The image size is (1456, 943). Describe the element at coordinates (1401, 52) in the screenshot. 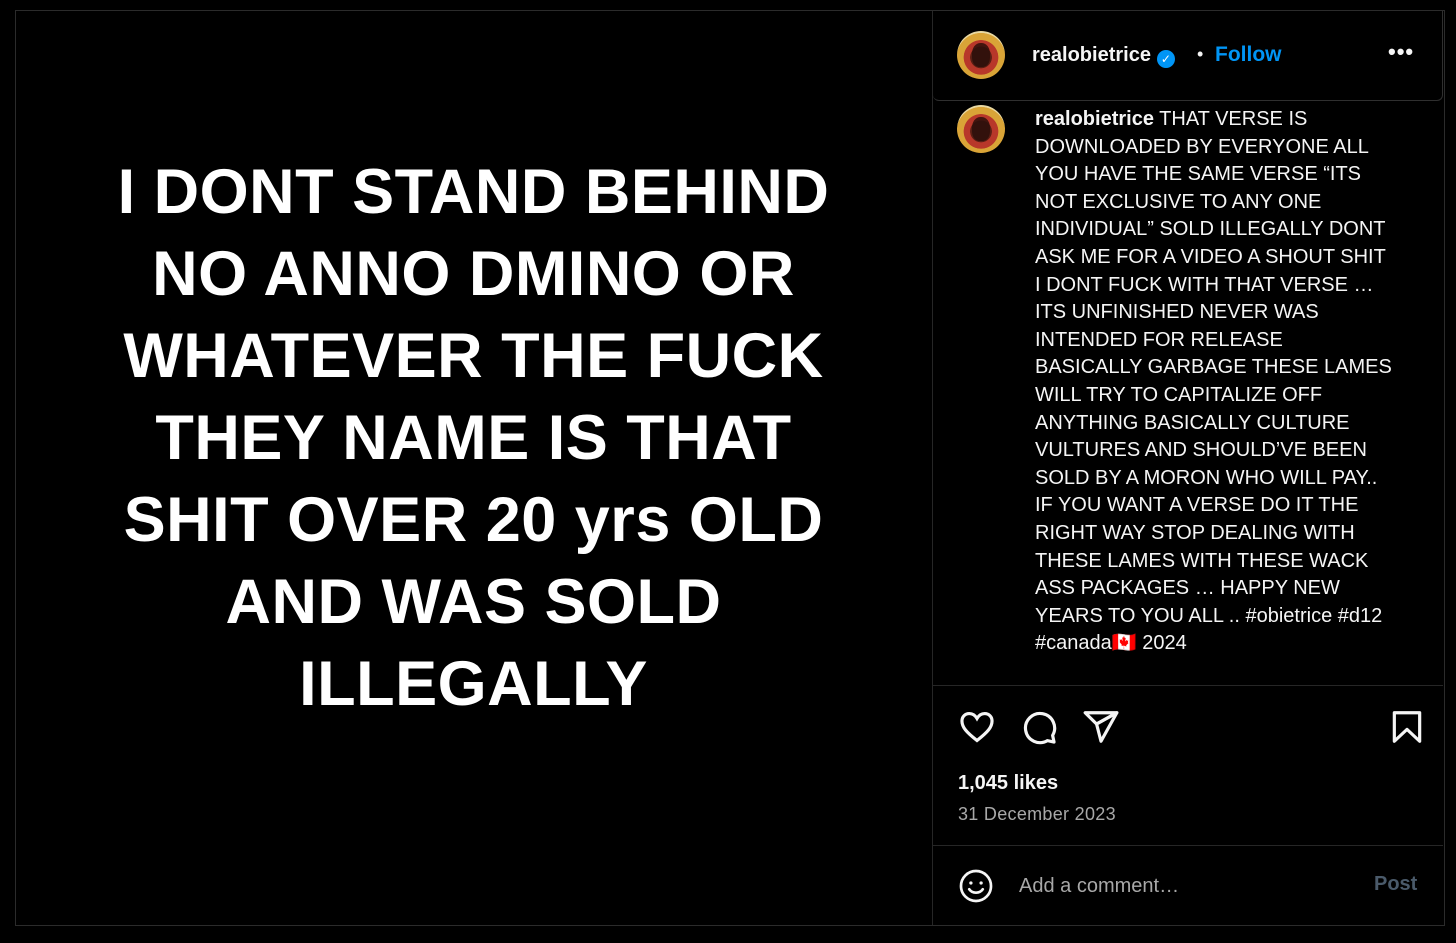

I see `more-options-icon: •••` at that location.